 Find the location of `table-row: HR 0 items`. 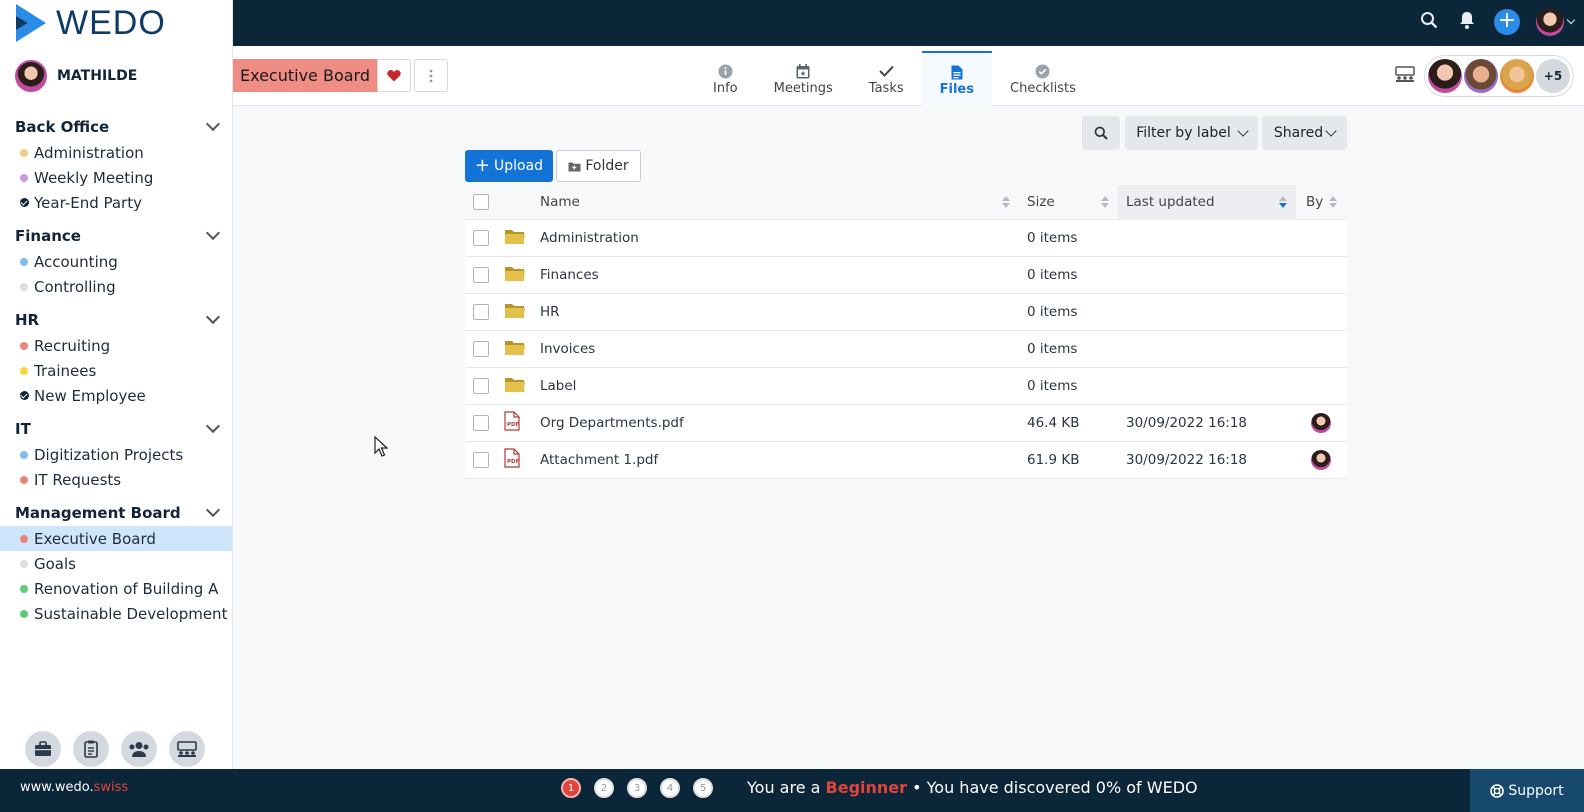

table-row: HR 0 items is located at coordinates (906, 312).